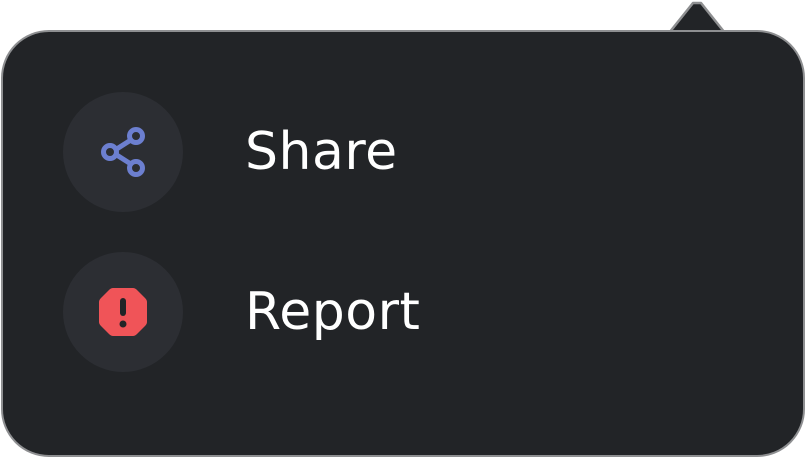  Describe the element at coordinates (697, 19) in the screenshot. I see `popup-caret` at that location.